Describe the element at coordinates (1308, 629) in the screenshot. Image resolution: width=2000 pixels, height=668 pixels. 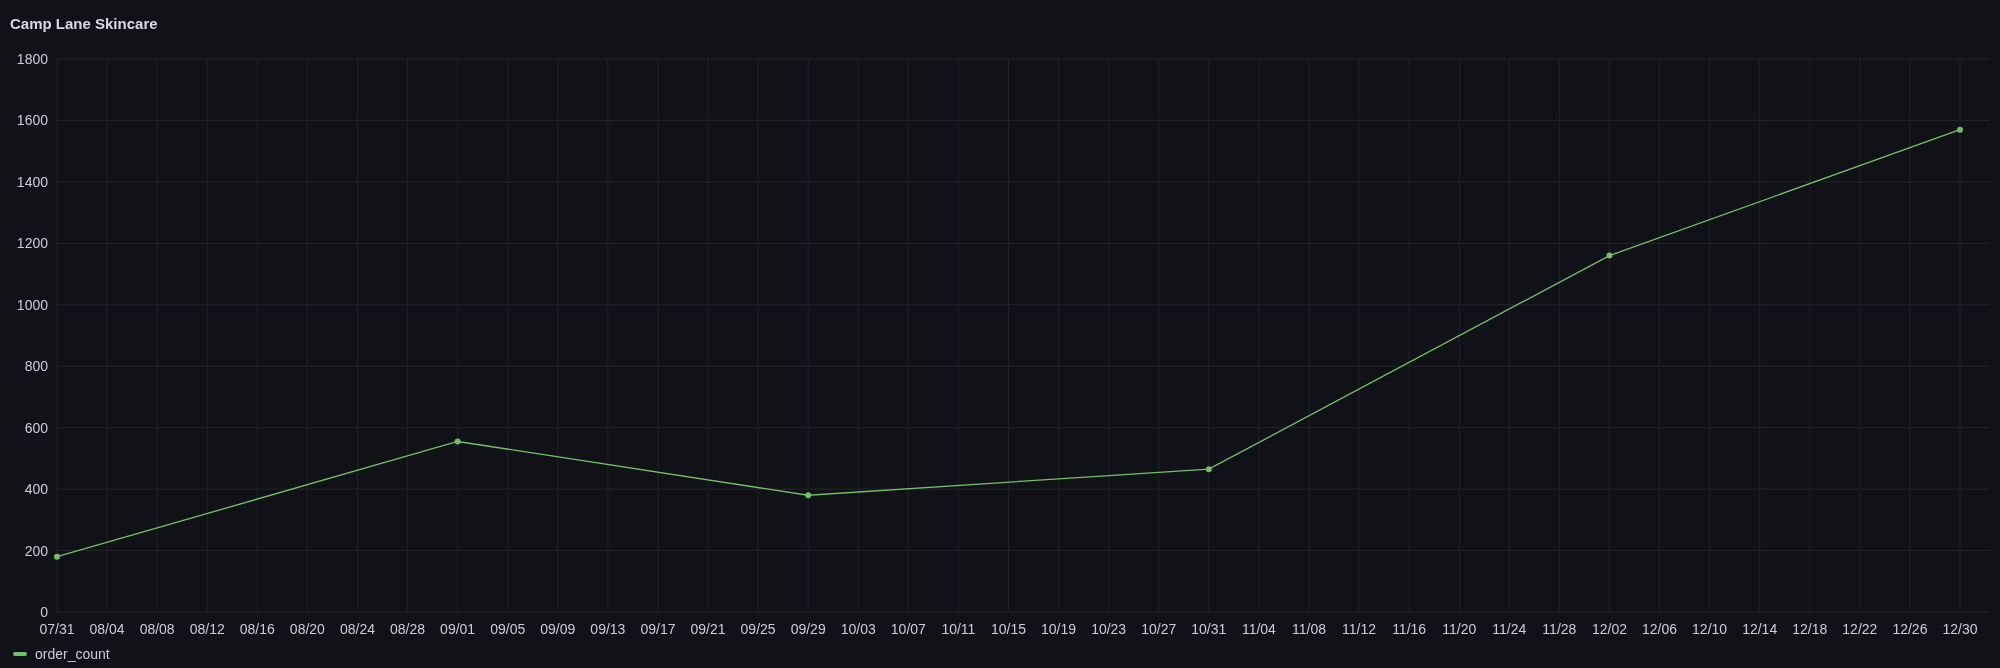
I see `axis-label: 11/08` at that location.